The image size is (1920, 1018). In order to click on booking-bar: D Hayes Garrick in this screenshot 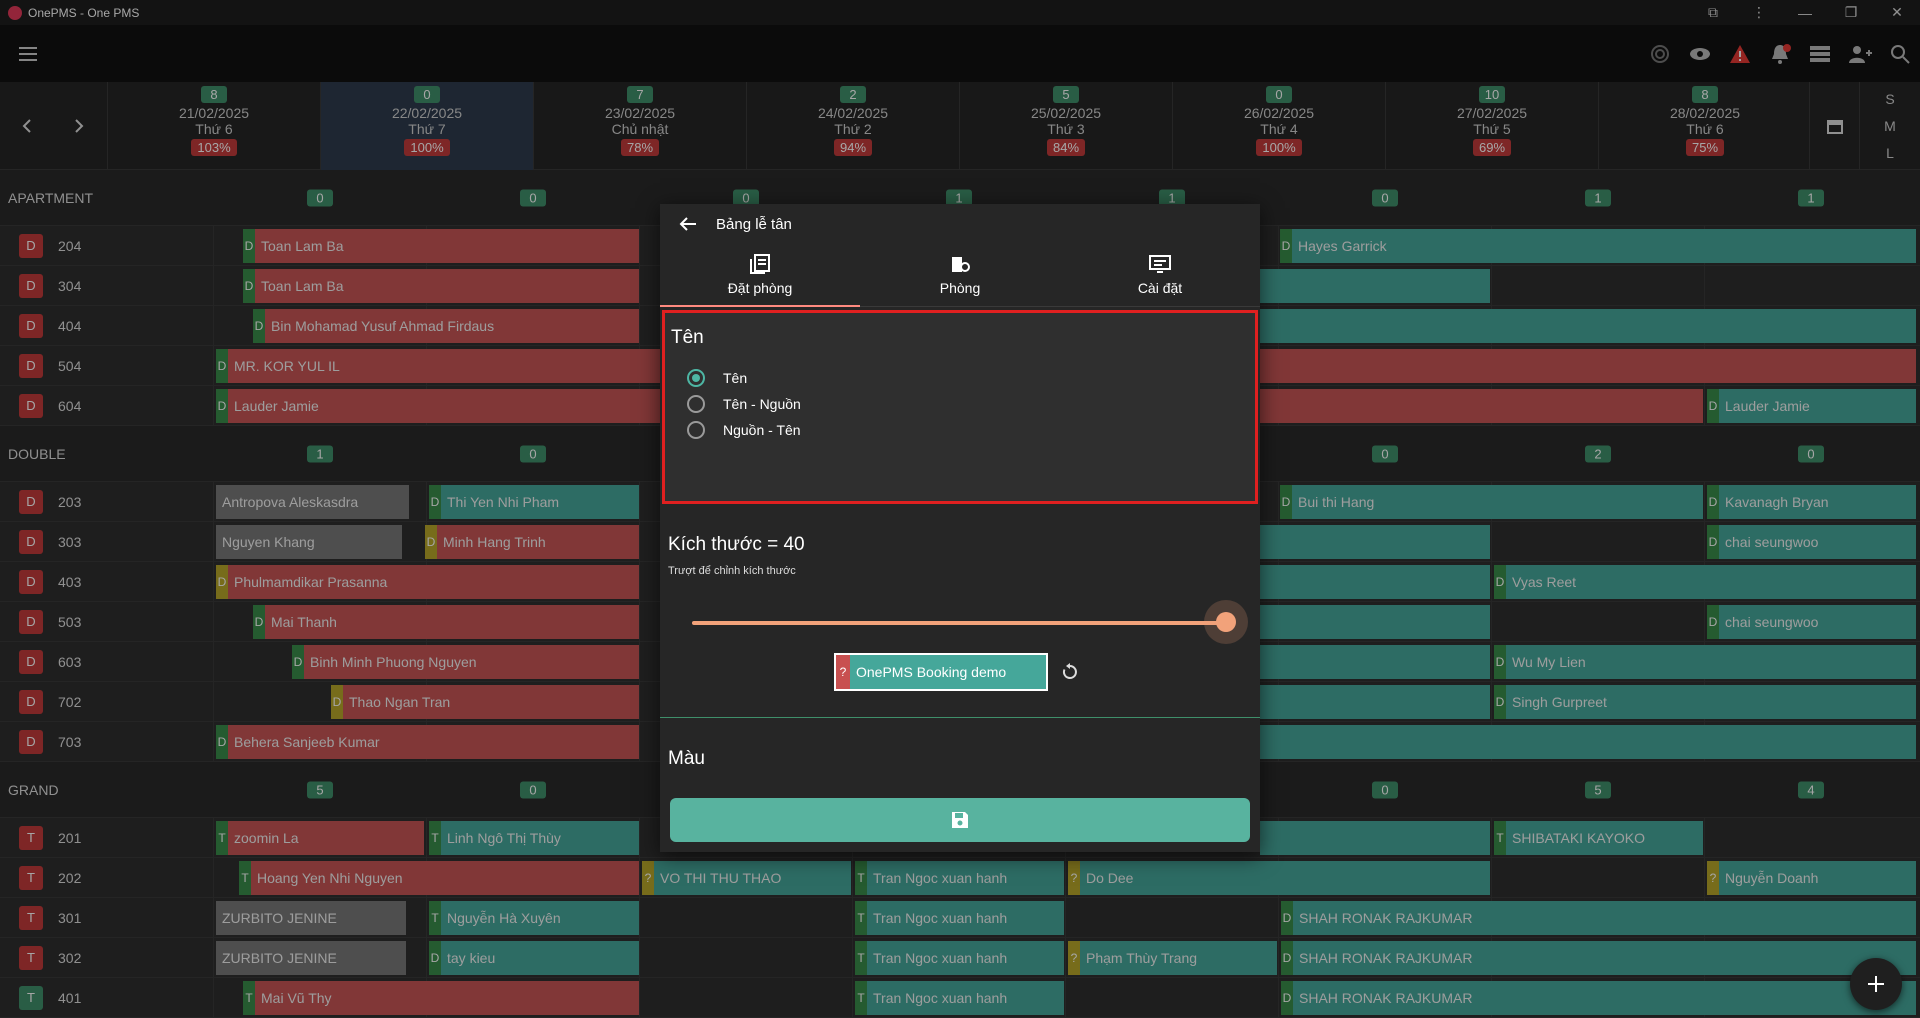, I will do `click(1598, 246)`.